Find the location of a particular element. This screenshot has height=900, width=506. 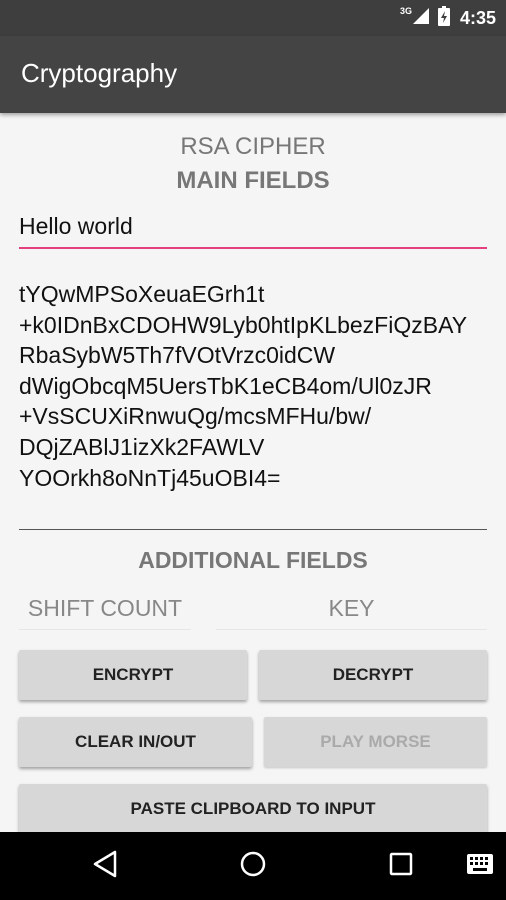

keyboard-icon is located at coordinates (480, 866).